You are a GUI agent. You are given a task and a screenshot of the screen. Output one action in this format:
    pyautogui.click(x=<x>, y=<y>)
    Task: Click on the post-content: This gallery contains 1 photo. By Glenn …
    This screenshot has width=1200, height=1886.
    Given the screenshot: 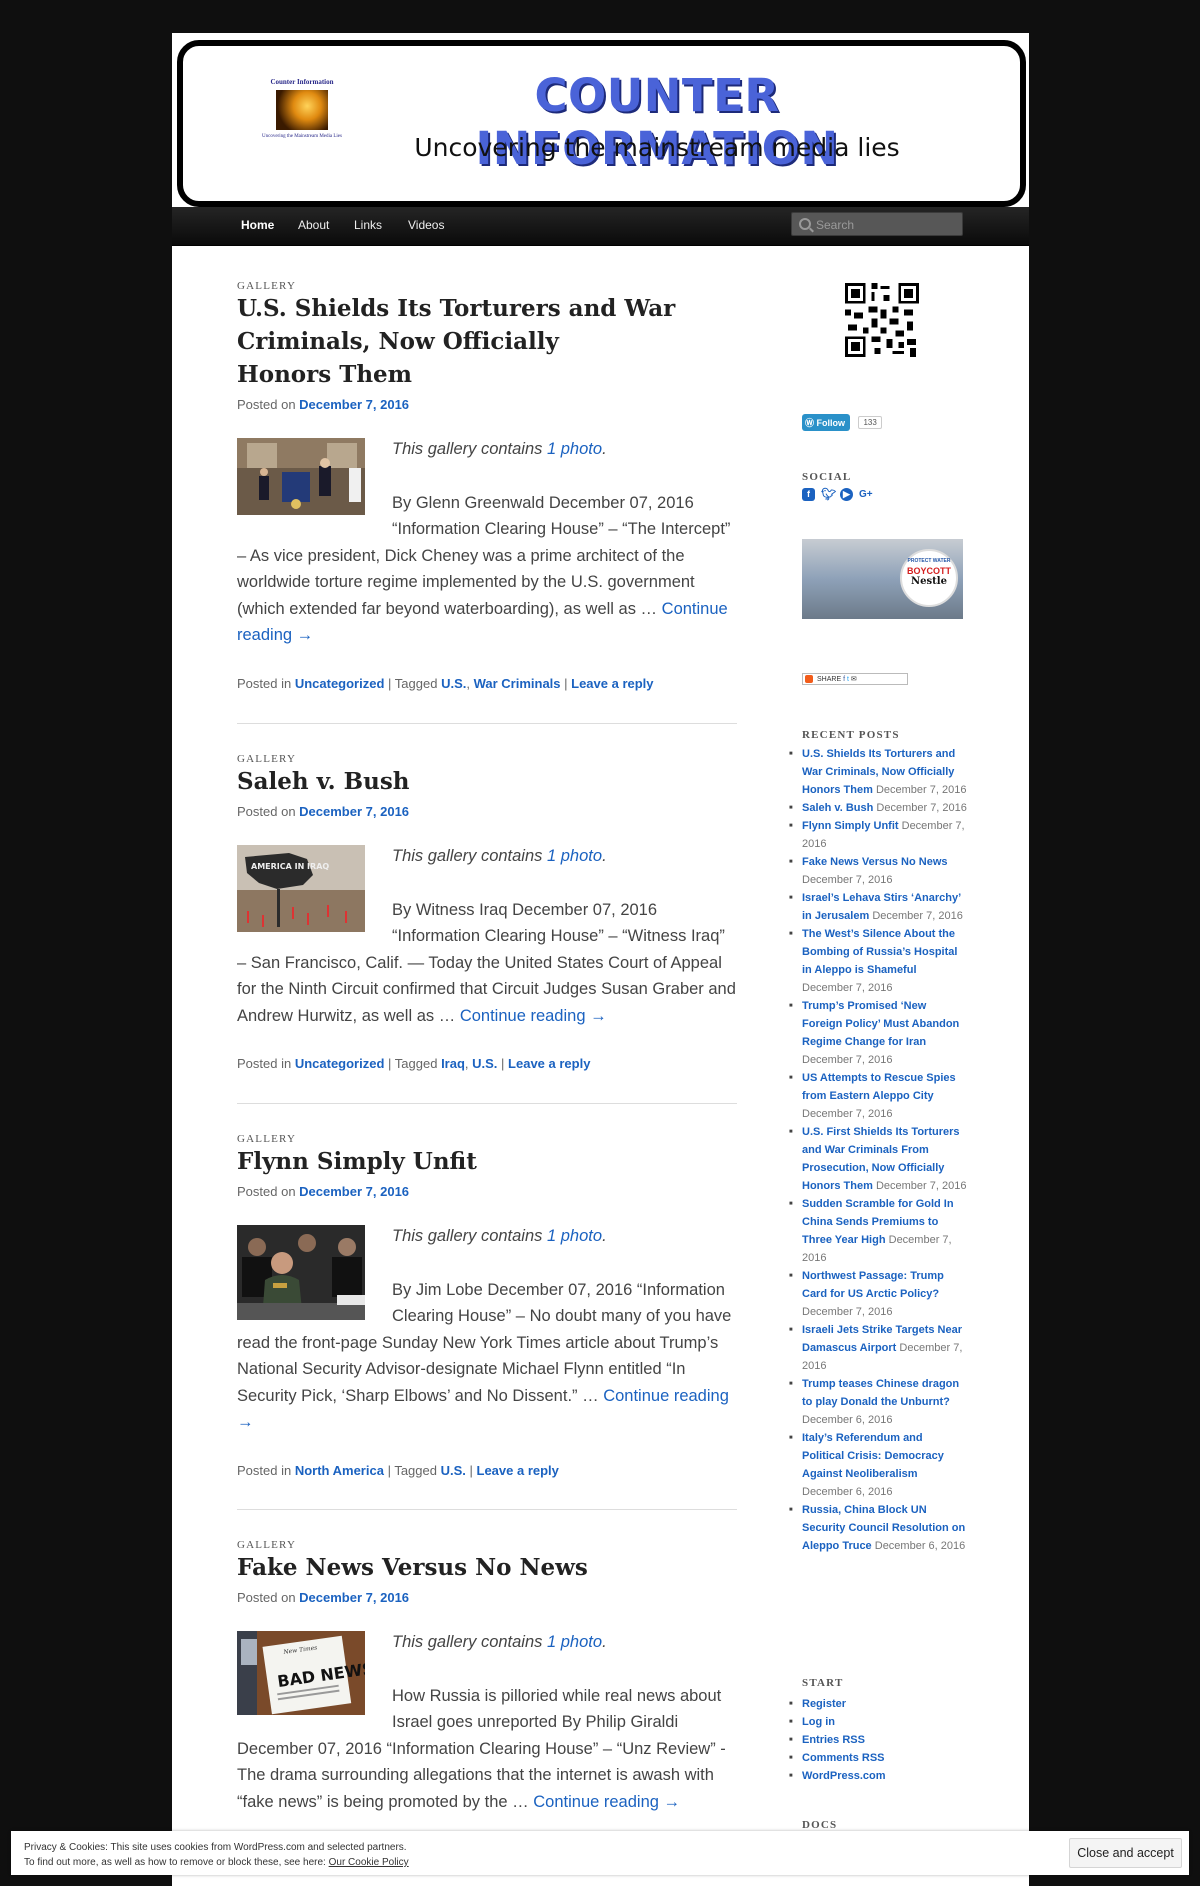 What is the action you would take?
    pyautogui.click(x=487, y=566)
    